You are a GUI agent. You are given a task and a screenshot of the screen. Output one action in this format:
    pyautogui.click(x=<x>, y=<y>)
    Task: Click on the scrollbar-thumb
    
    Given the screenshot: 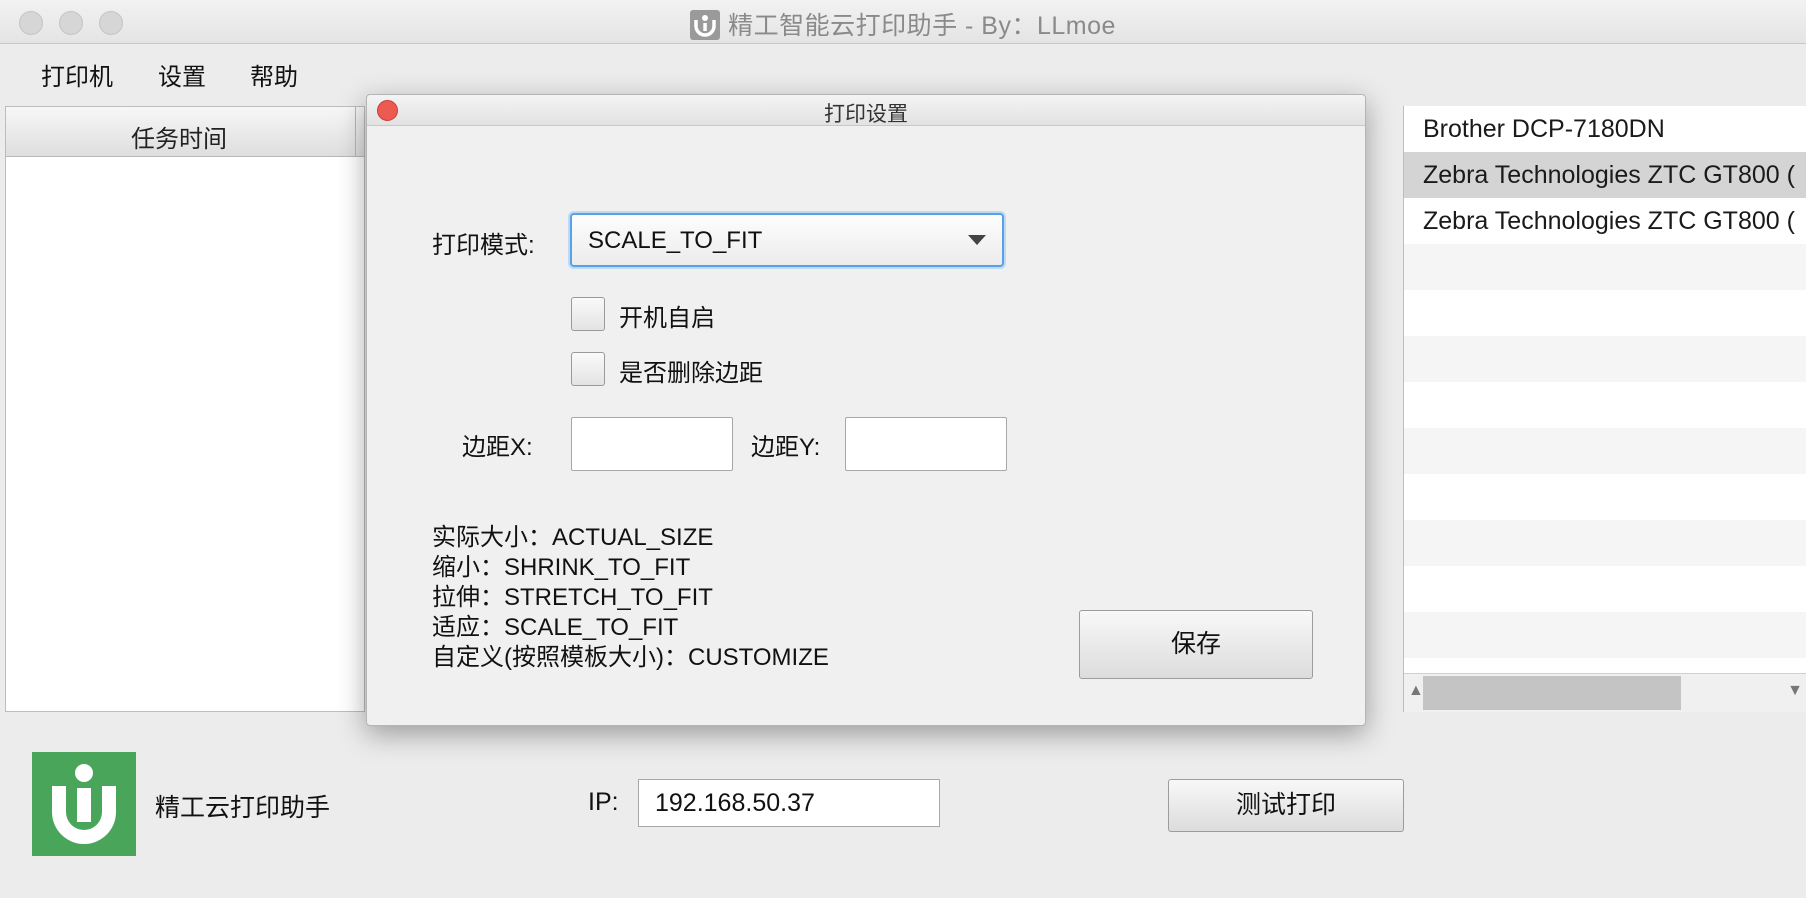 What is the action you would take?
    pyautogui.click(x=1552, y=693)
    